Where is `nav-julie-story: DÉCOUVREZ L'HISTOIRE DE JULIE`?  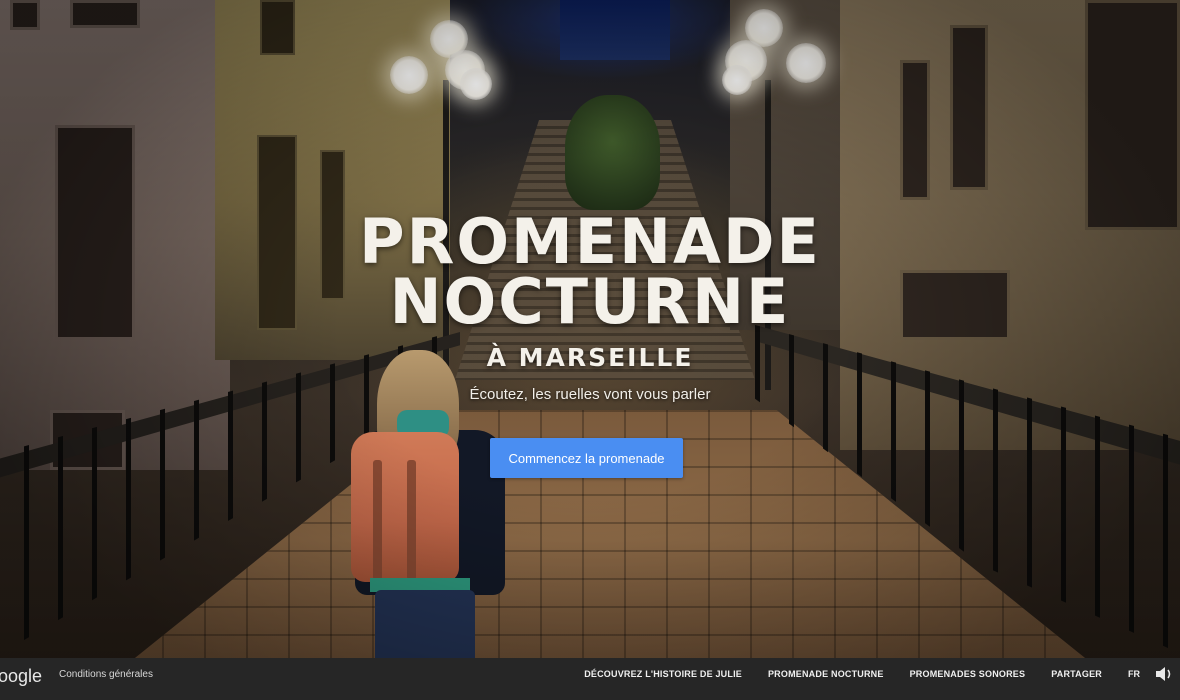 nav-julie-story: DÉCOUVREZ L'HISTOIRE DE JULIE is located at coordinates (663, 674).